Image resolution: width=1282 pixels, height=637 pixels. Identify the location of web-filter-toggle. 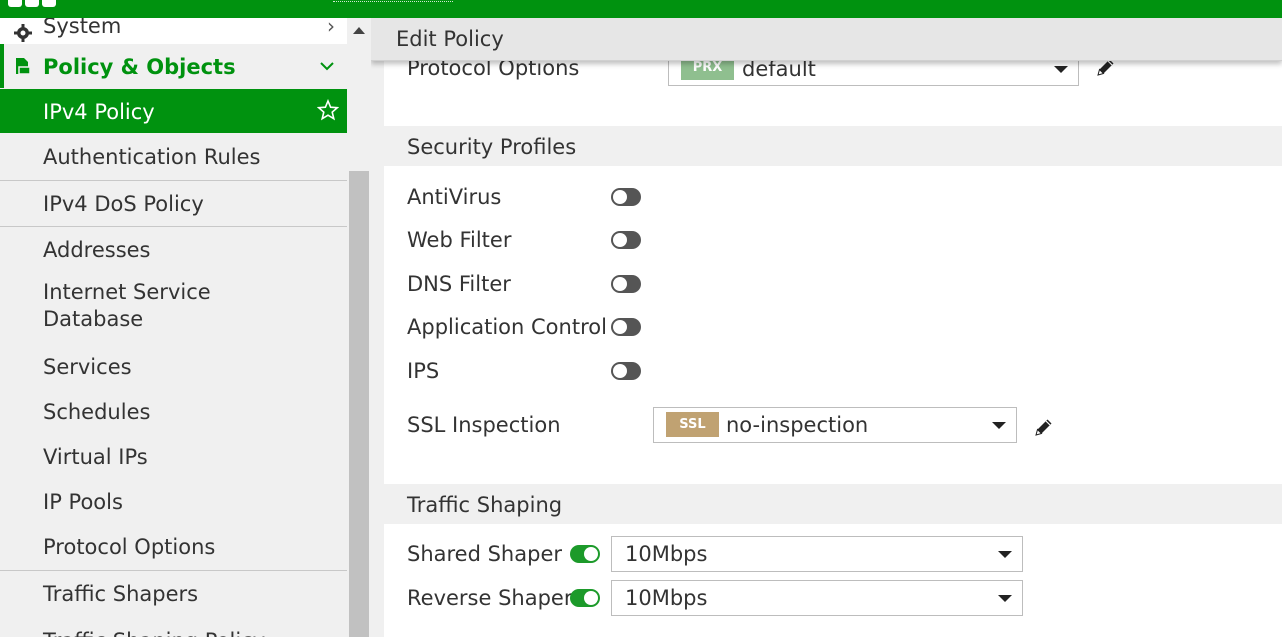
(626, 240).